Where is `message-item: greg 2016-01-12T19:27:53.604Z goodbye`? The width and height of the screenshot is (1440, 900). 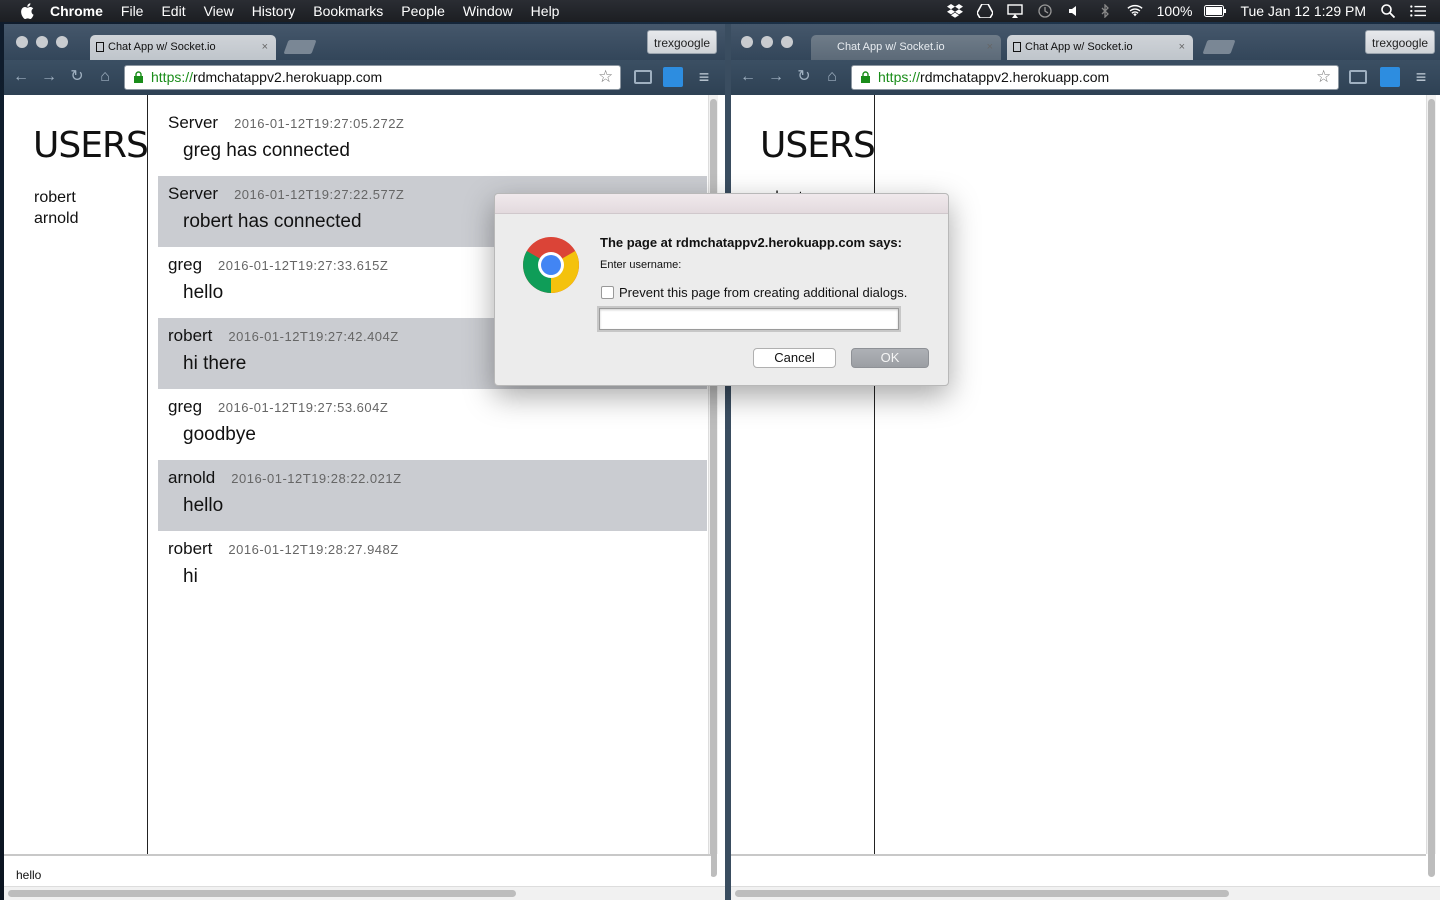
message-item: greg 2016-01-12T19:27:53.604Z goodbye is located at coordinates (432, 424).